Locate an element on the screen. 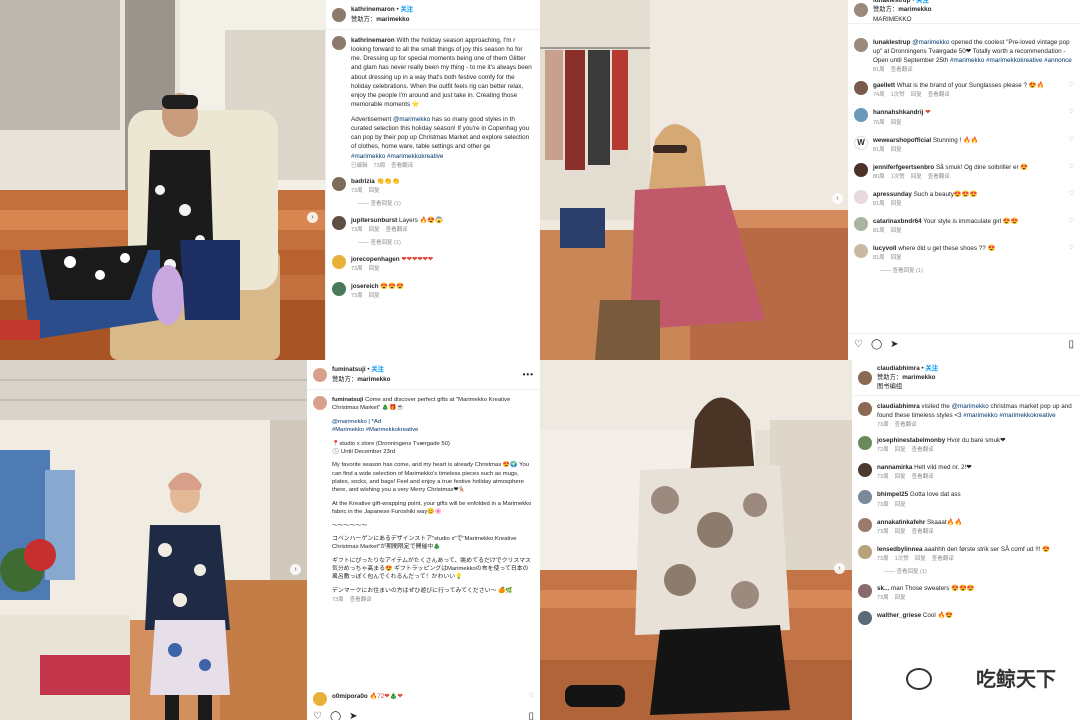 The height and width of the screenshot is (720, 1080). comment-username: nannamirka is located at coordinates (894, 467).